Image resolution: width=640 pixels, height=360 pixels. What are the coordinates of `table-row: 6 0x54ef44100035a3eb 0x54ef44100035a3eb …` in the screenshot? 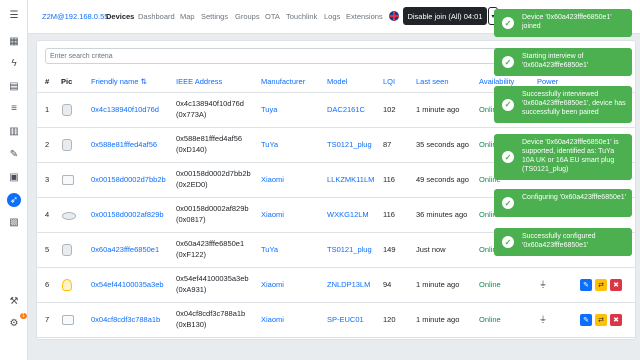 It's located at (336, 285).